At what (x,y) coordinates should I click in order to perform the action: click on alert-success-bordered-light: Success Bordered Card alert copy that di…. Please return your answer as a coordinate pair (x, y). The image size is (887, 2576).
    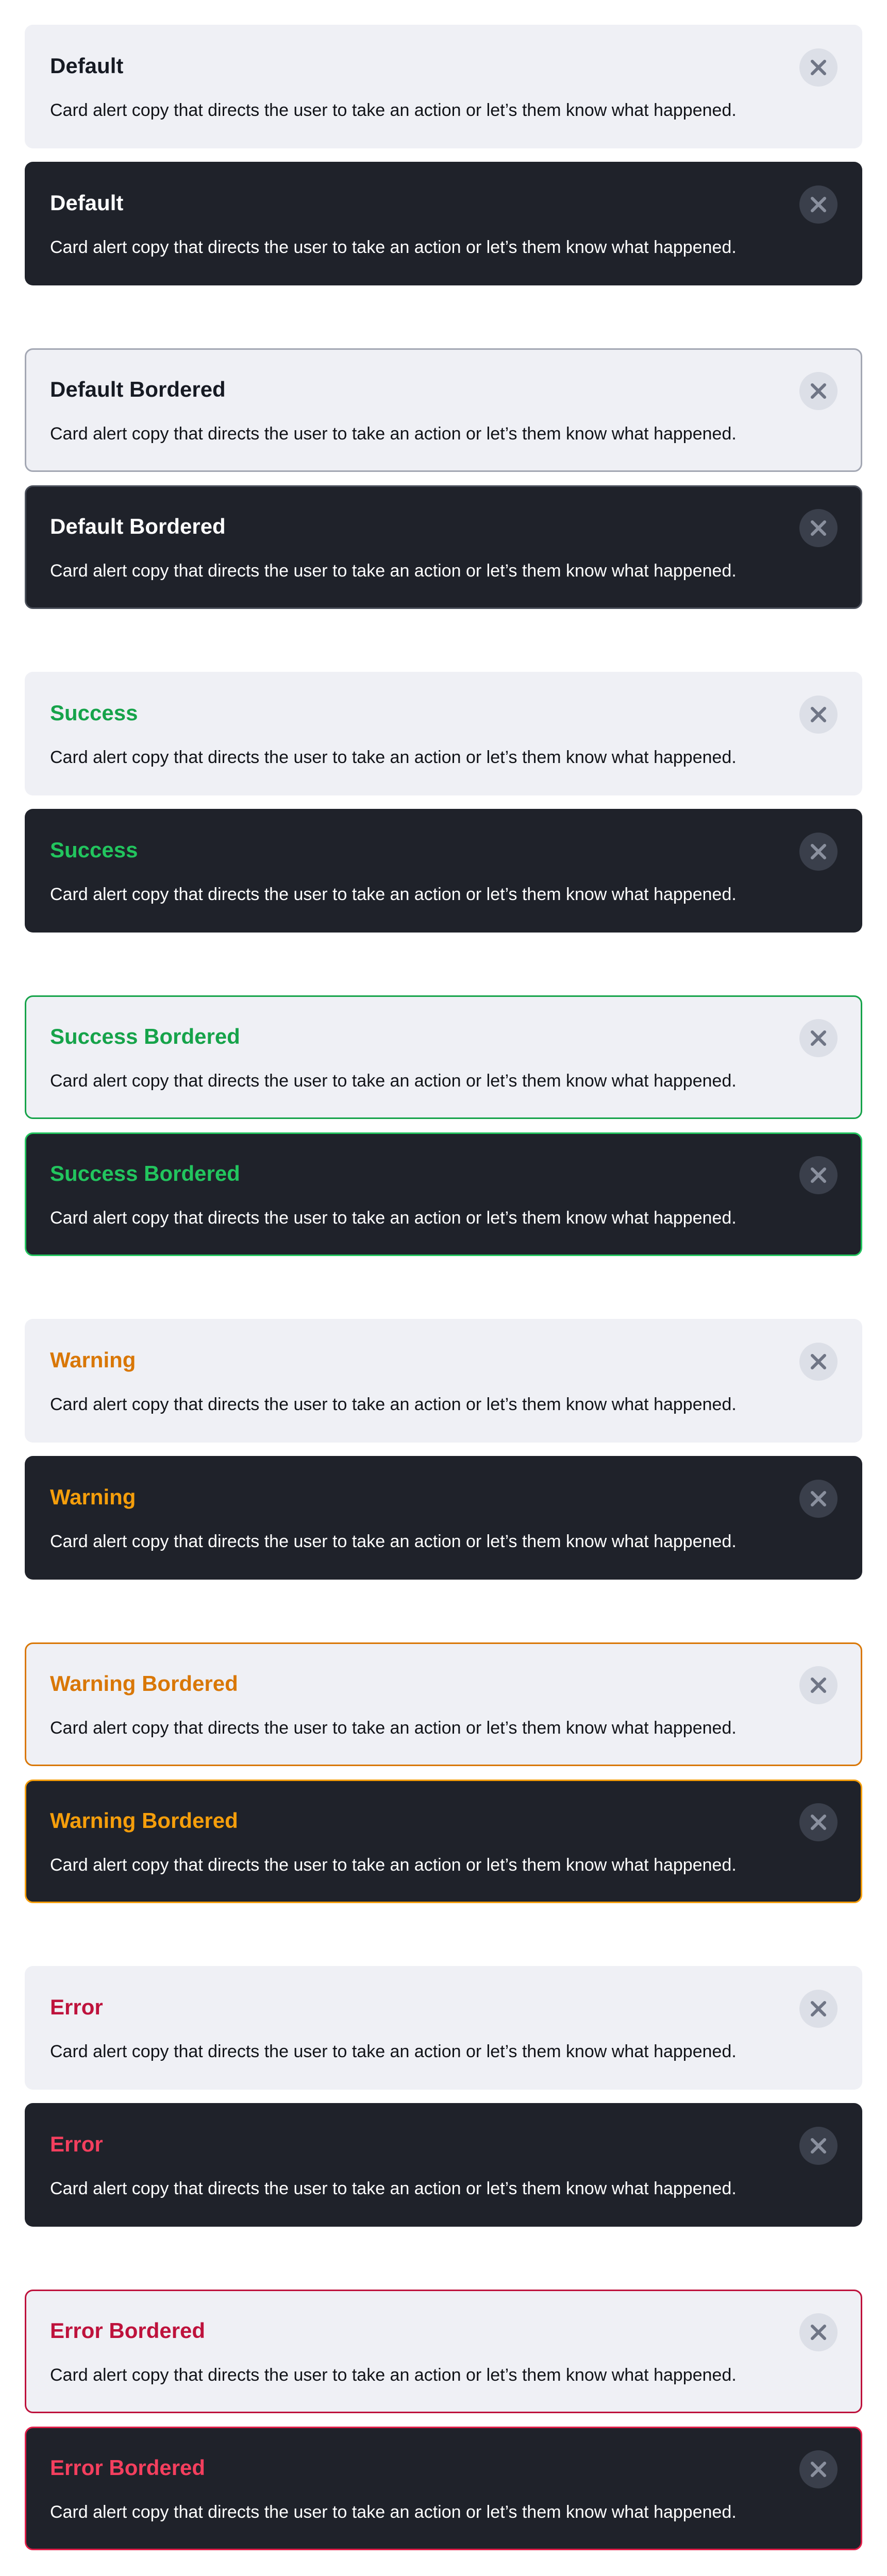
    Looking at the image, I should click on (443, 1057).